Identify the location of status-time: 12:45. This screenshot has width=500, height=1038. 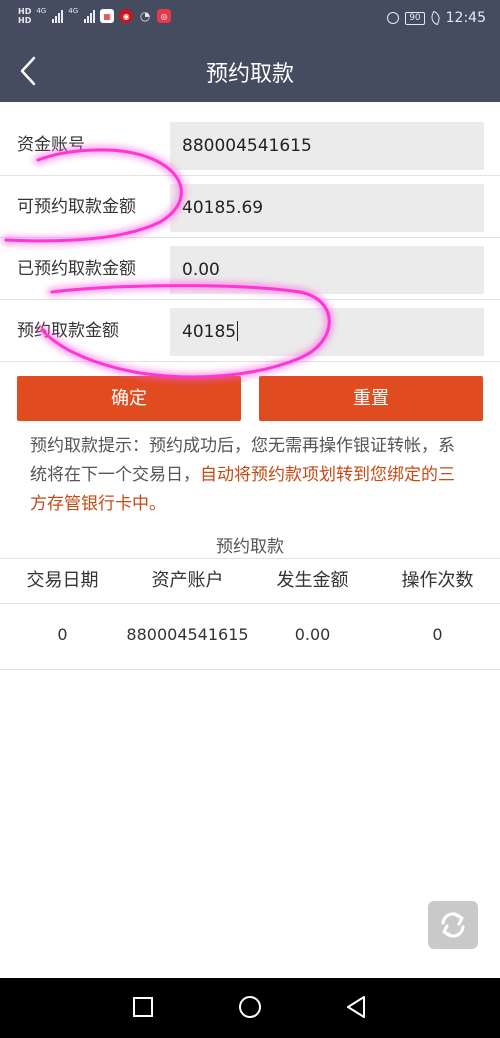
(465, 18).